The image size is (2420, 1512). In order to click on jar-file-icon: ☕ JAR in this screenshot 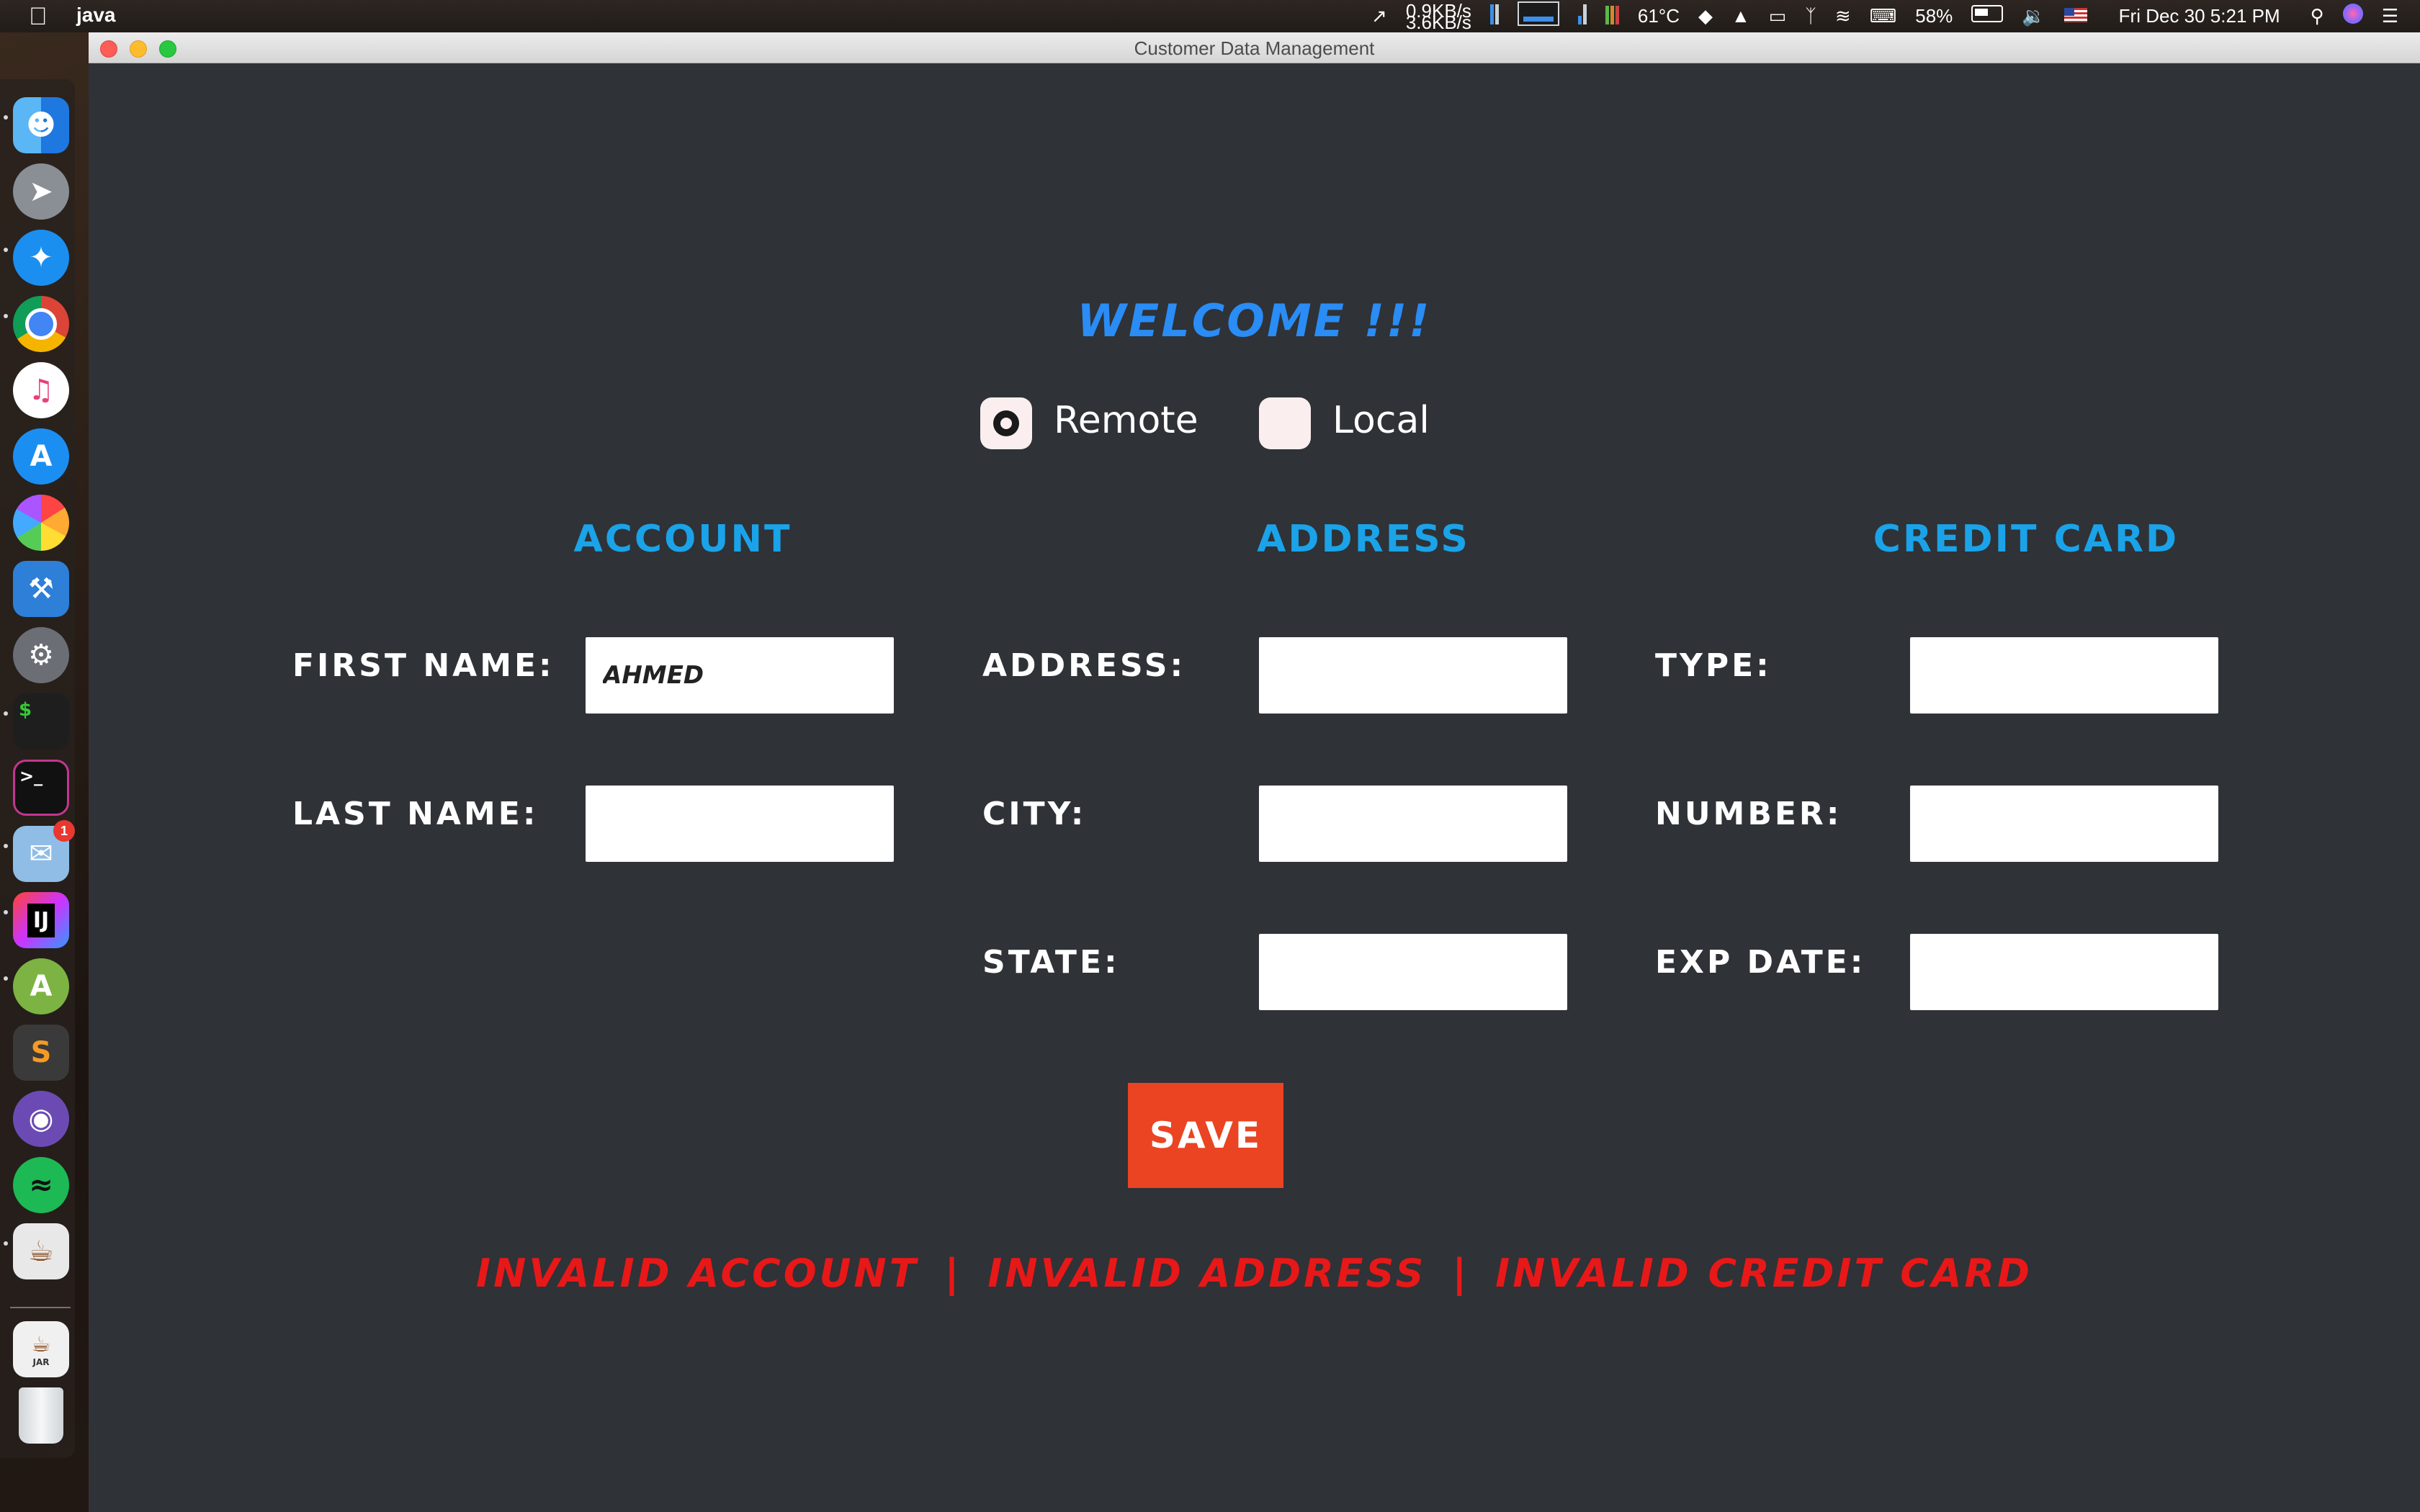, I will do `click(41, 1349)`.